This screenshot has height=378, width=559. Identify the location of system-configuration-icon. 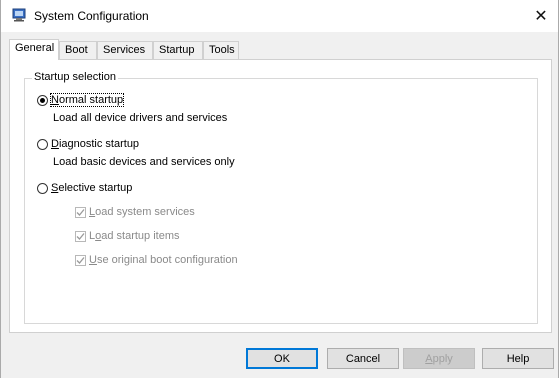
(19, 15).